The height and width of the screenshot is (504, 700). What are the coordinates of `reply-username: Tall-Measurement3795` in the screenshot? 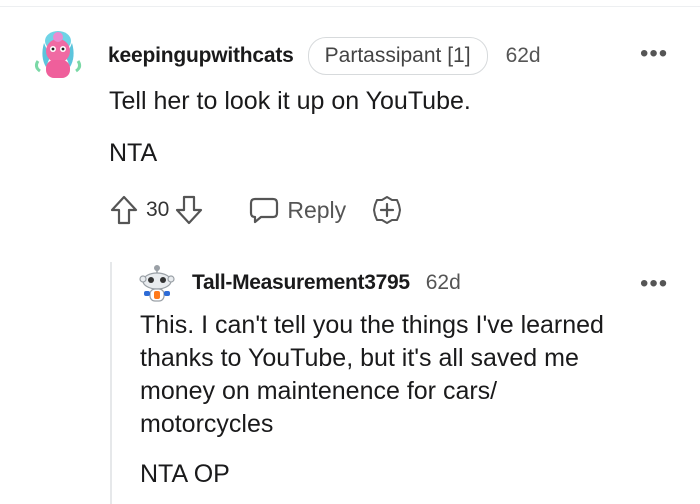 It's located at (301, 283).